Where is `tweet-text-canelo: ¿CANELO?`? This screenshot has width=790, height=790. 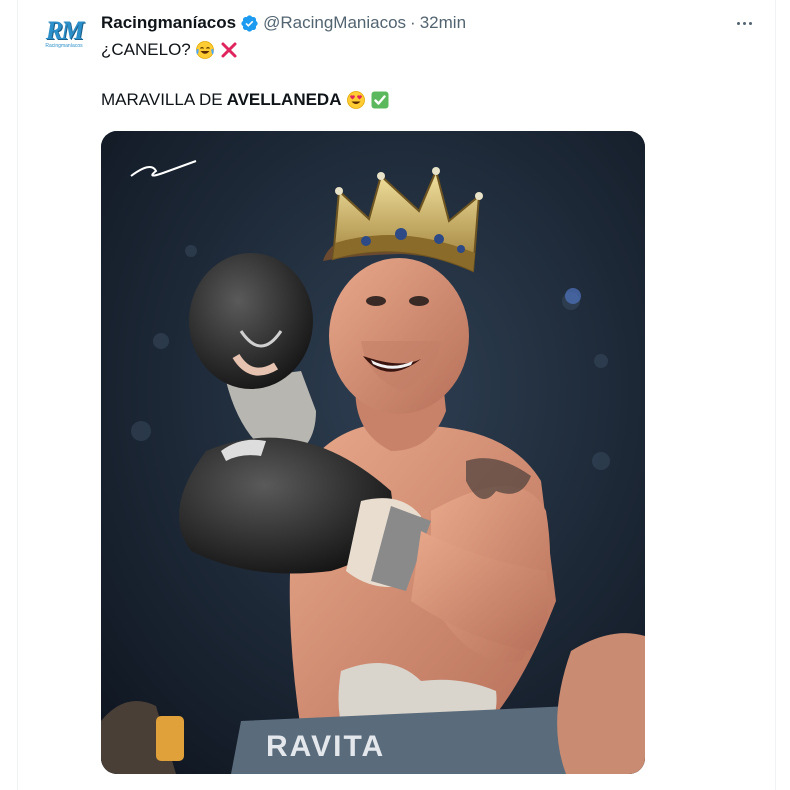
tweet-text-canelo: ¿CANELO? is located at coordinates (146, 49).